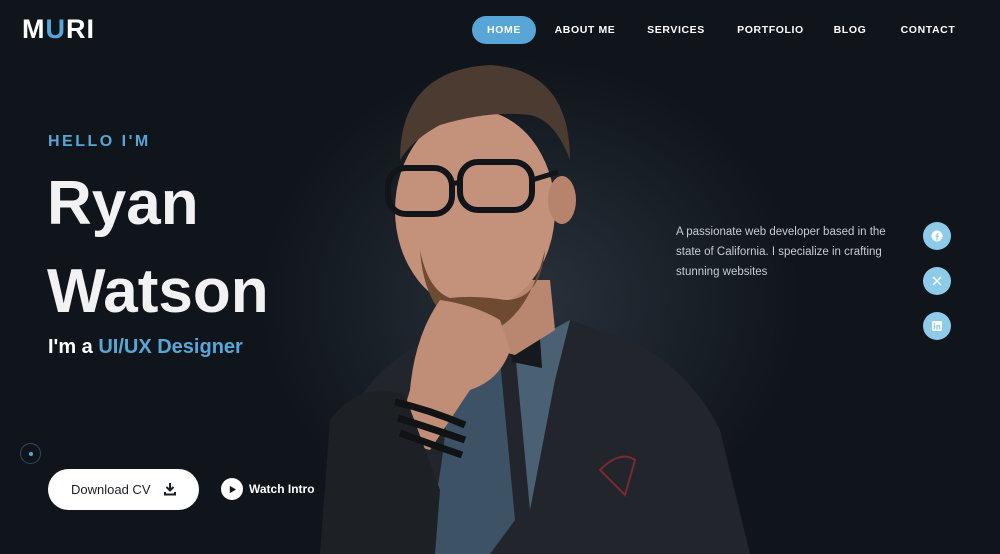 The height and width of the screenshot is (554, 1000). Describe the element at coordinates (676, 30) in the screenshot. I see `nav-services: SERVICES` at that location.